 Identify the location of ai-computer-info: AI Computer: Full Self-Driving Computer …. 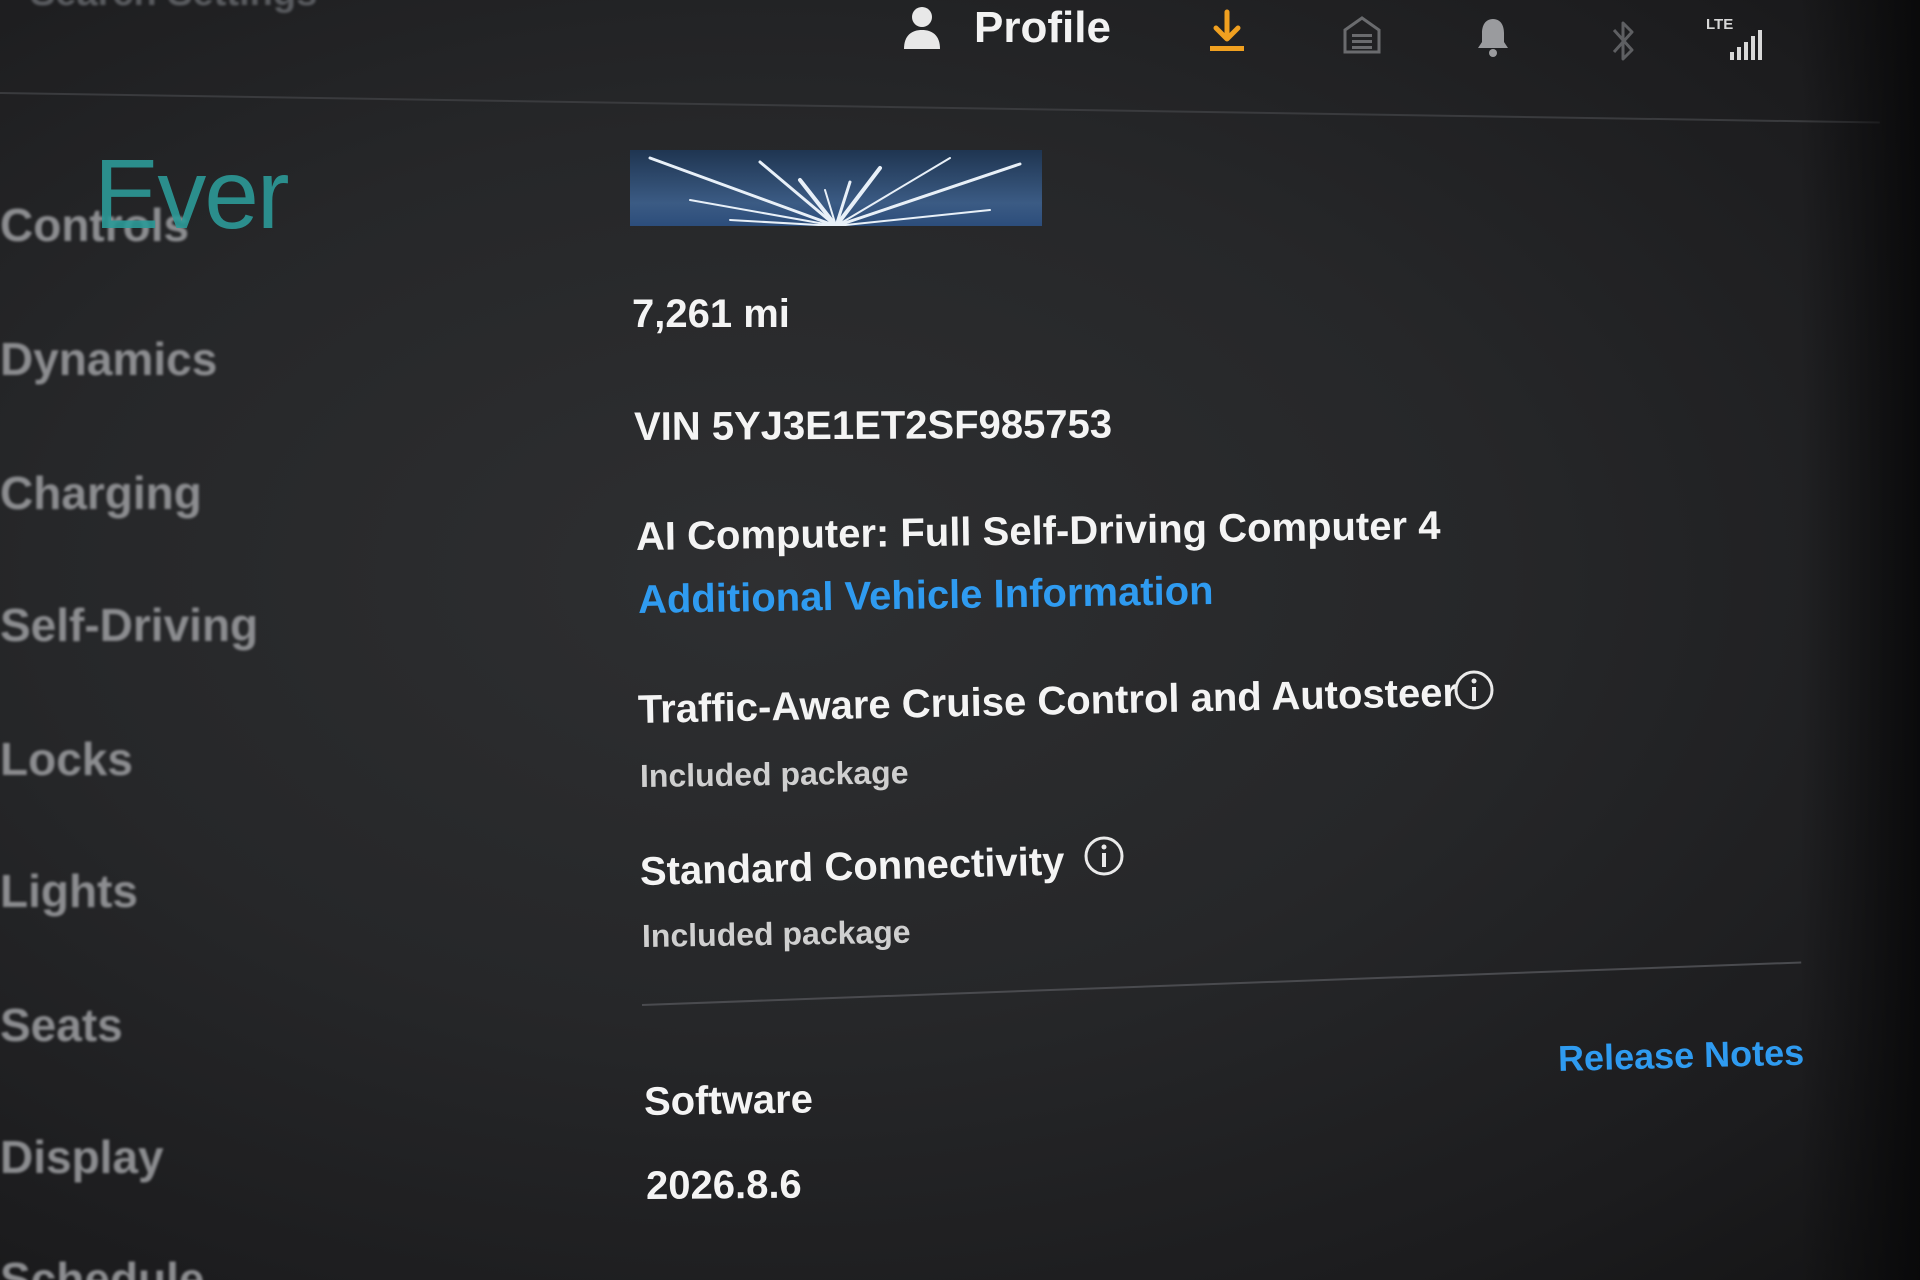
(1038, 531).